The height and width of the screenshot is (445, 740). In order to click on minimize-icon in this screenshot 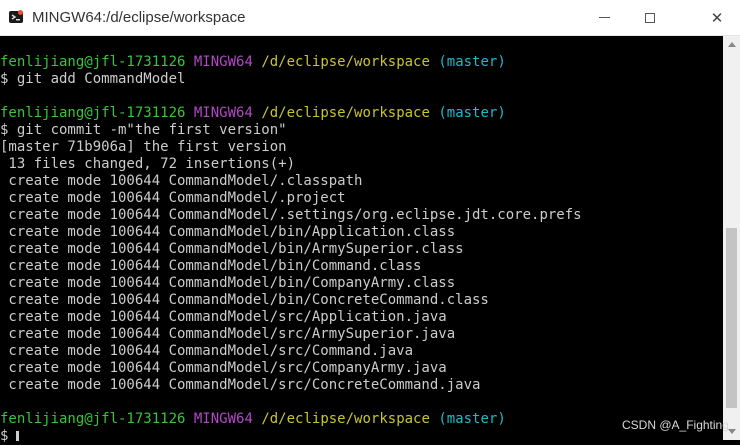, I will do `click(604, 17)`.